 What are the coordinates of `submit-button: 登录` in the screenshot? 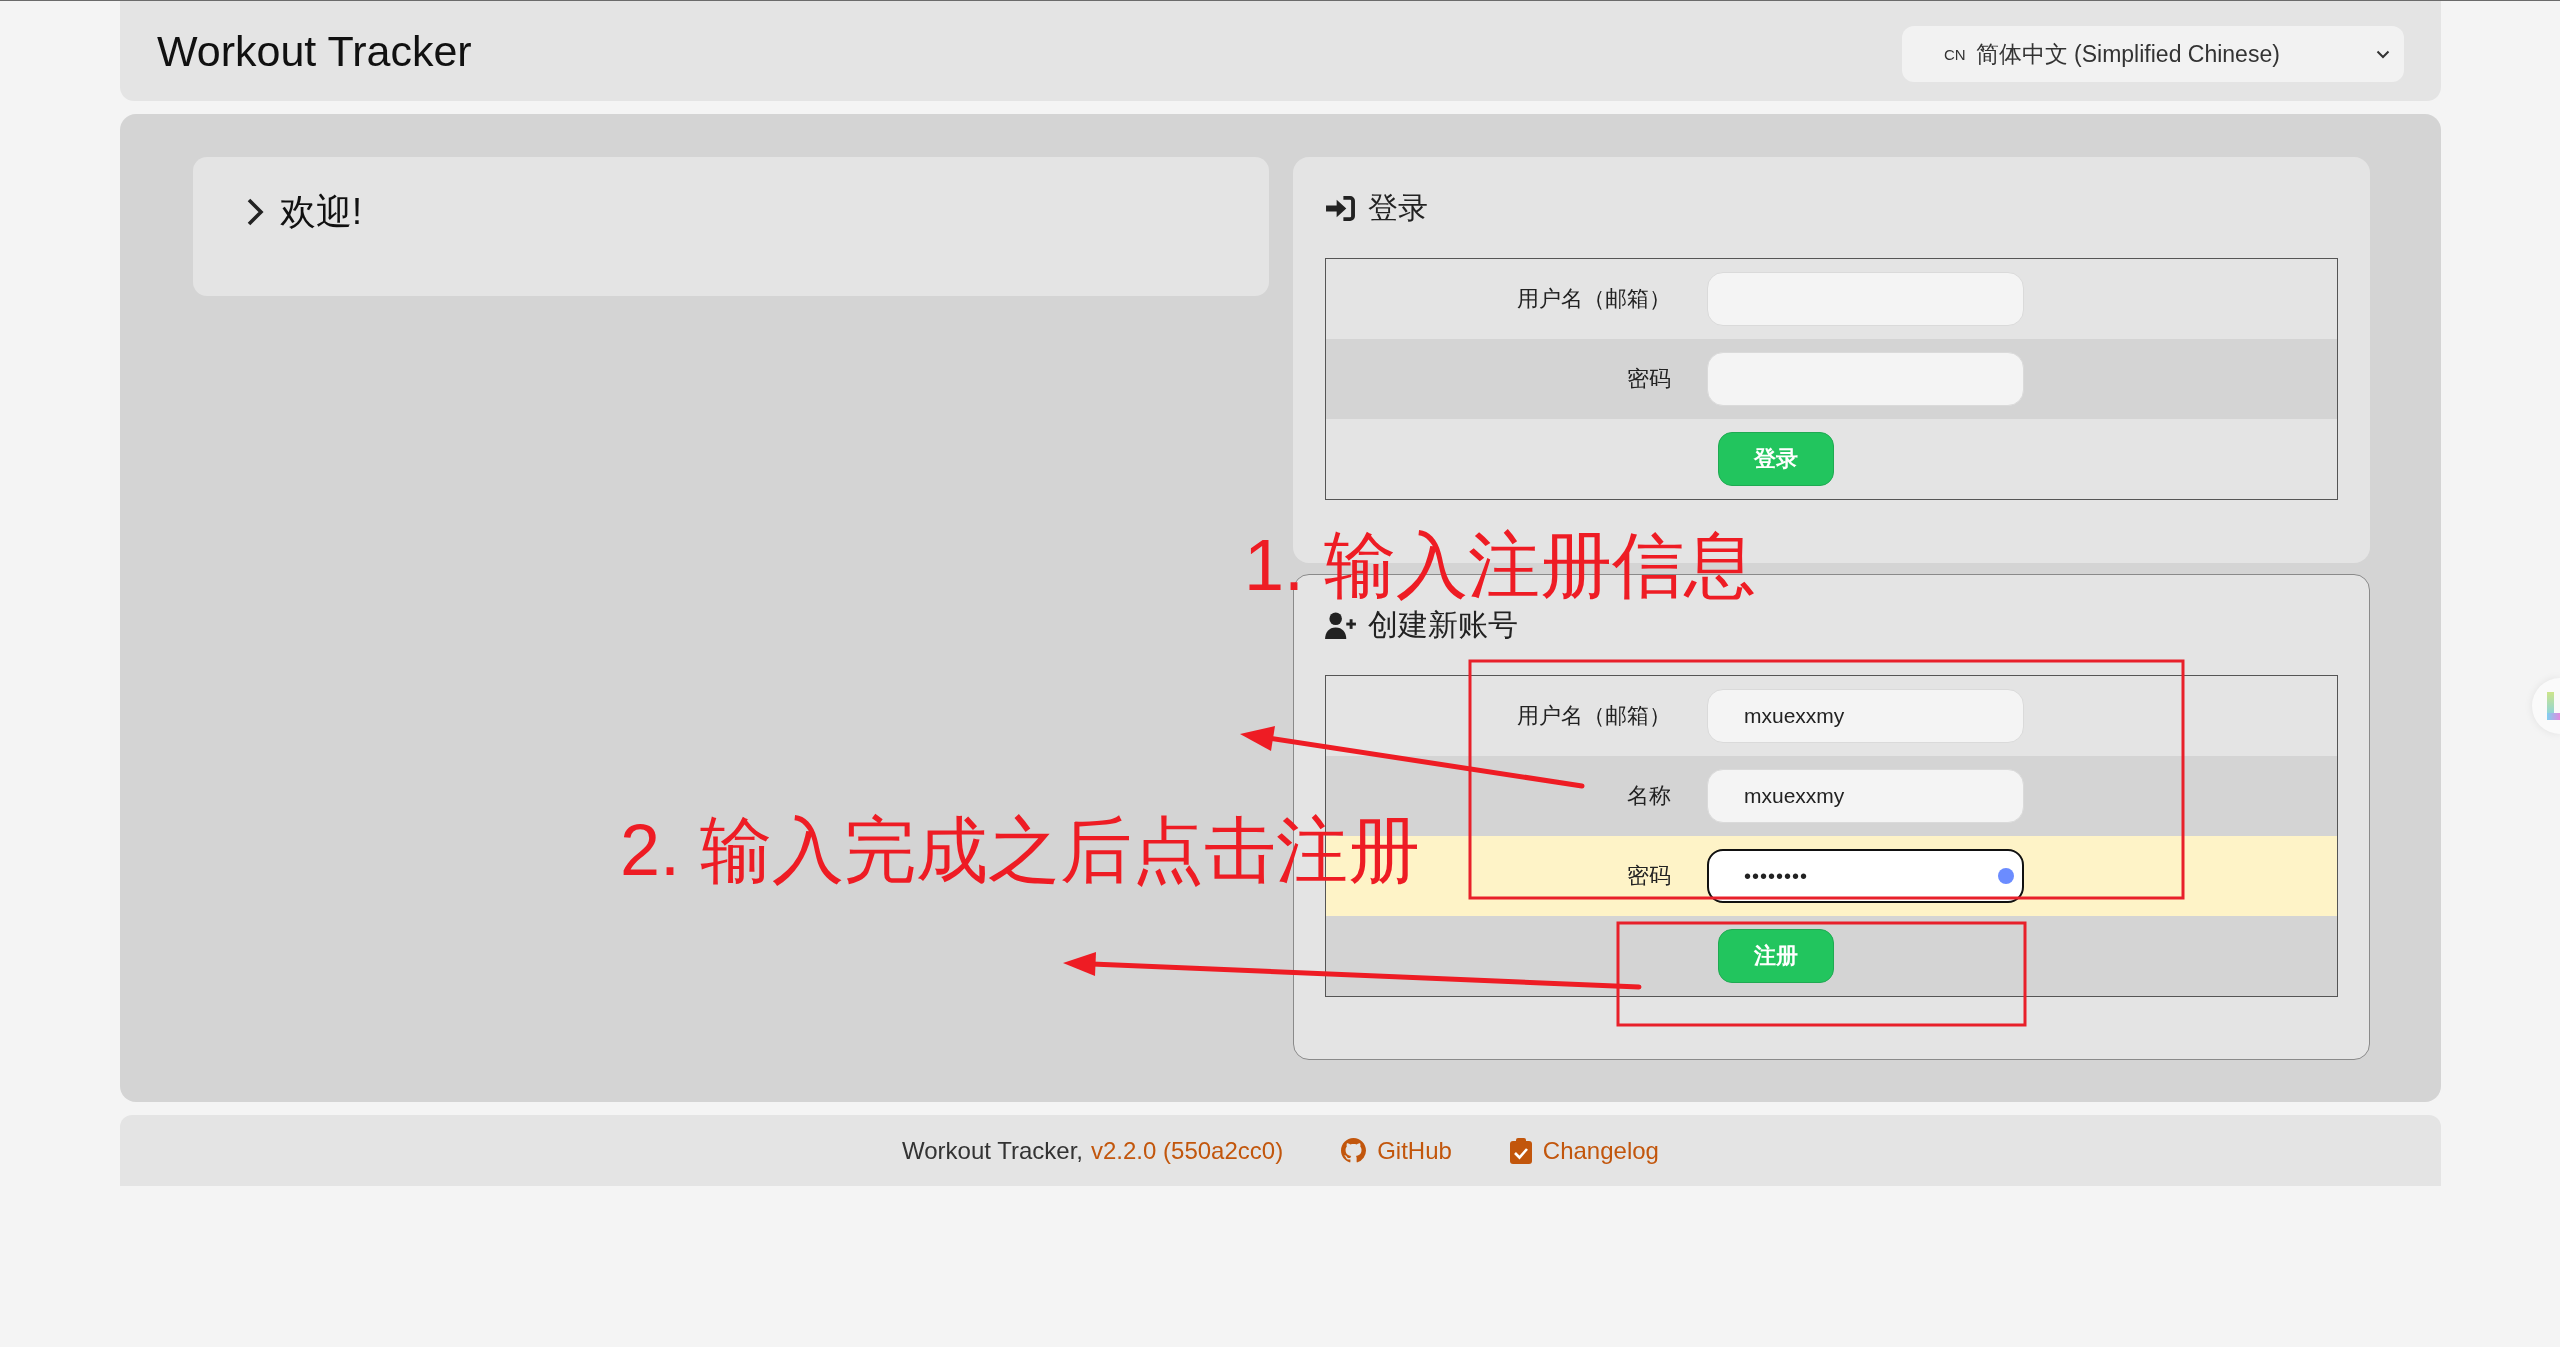 It's located at (1776, 459).